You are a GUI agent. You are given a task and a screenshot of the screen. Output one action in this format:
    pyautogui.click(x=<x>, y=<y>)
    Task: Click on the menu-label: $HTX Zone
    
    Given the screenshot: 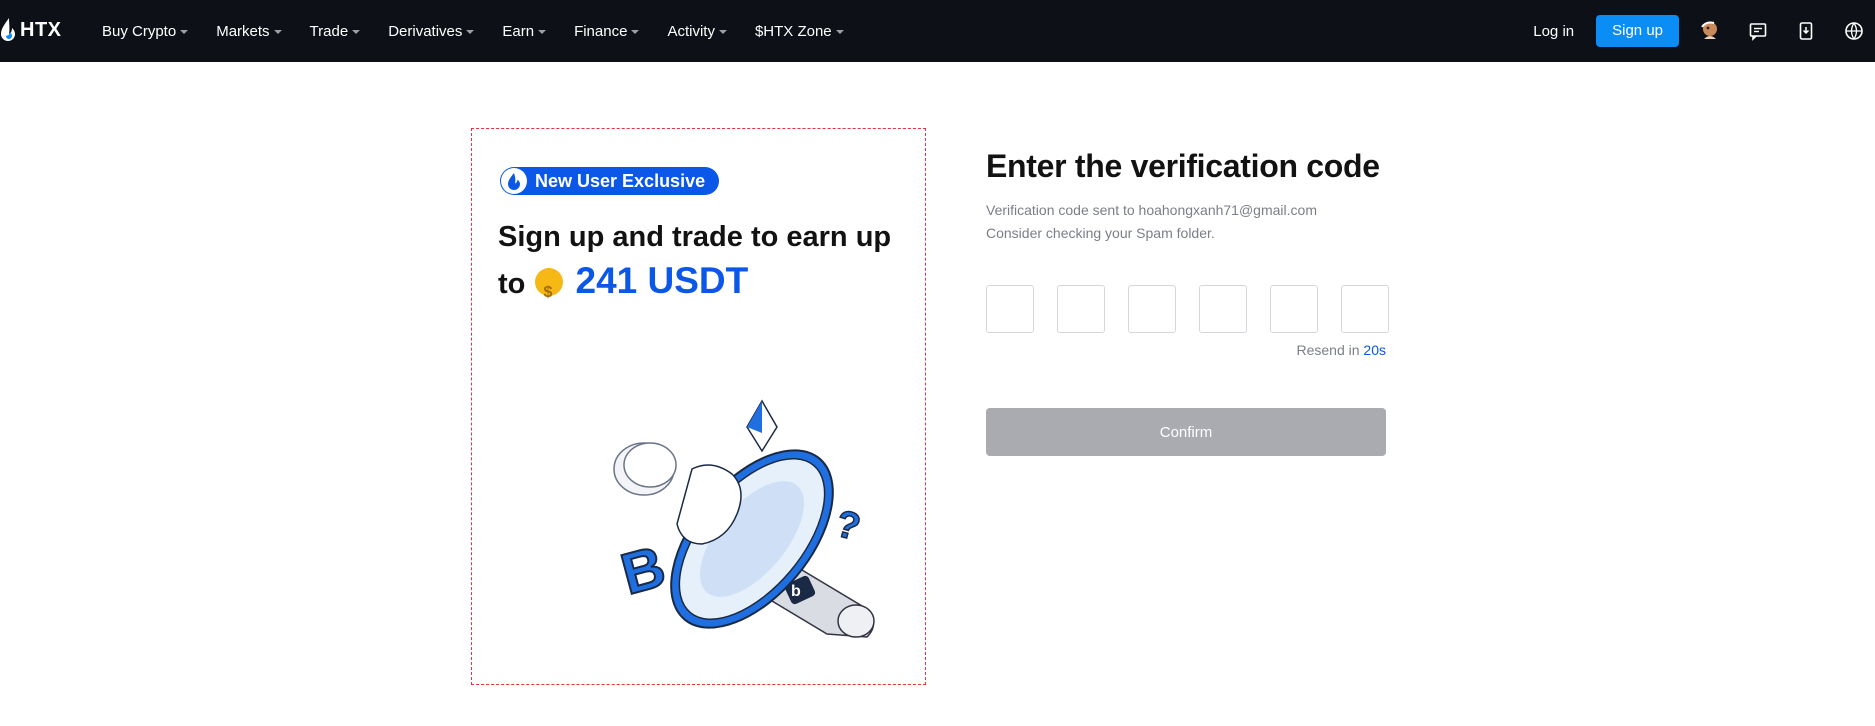 What is the action you would take?
    pyautogui.click(x=793, y=31)
    